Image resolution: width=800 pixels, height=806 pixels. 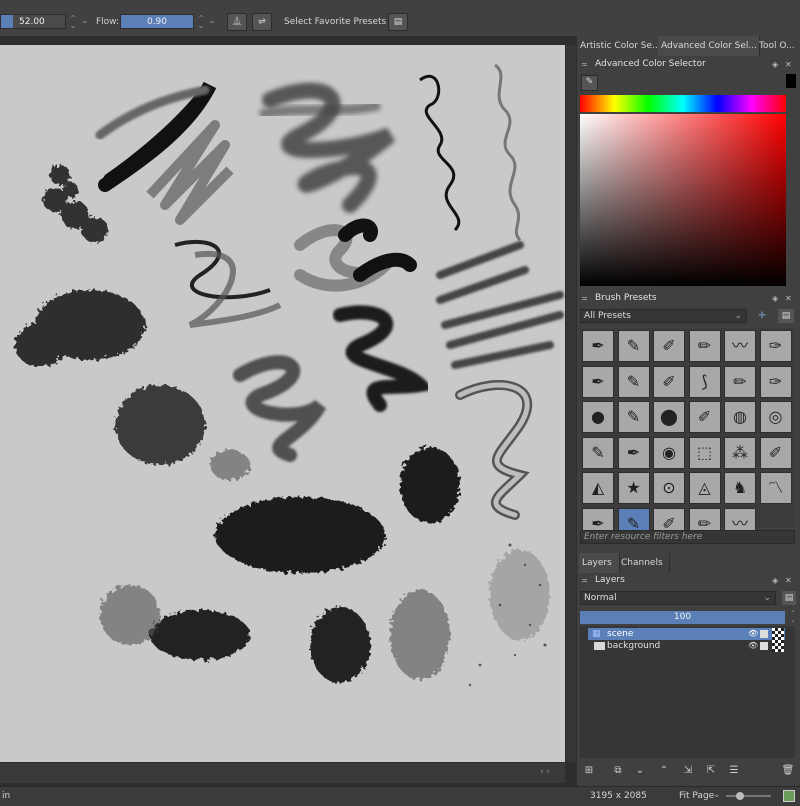 I want to click on move-layer-up-icon: ⌃, so click(x=664, y=771).